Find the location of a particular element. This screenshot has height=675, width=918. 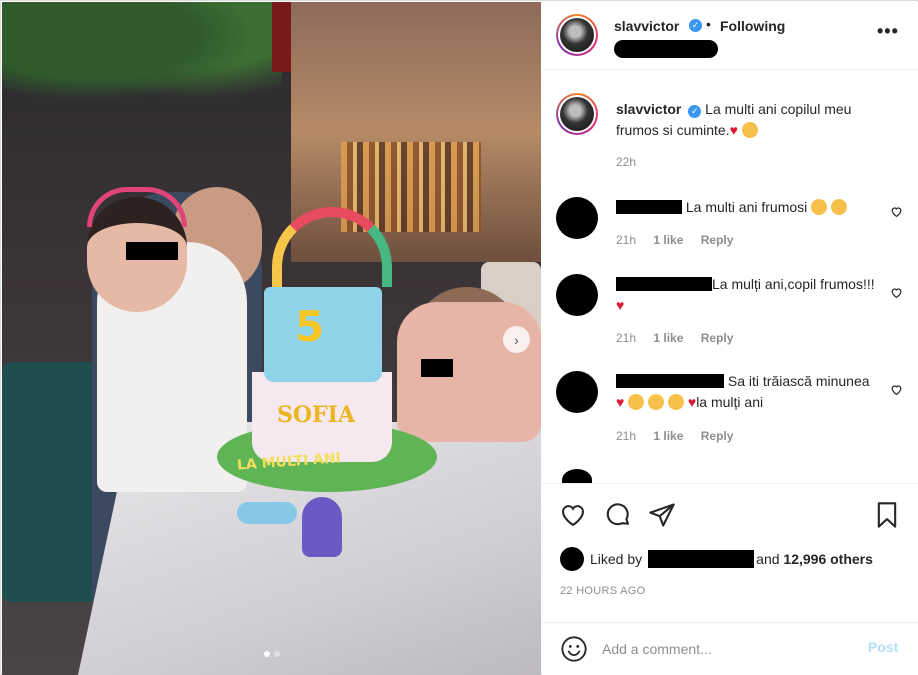

post-header: slavvictor ✓ • Following ••• is located at coordinates (730, 36).